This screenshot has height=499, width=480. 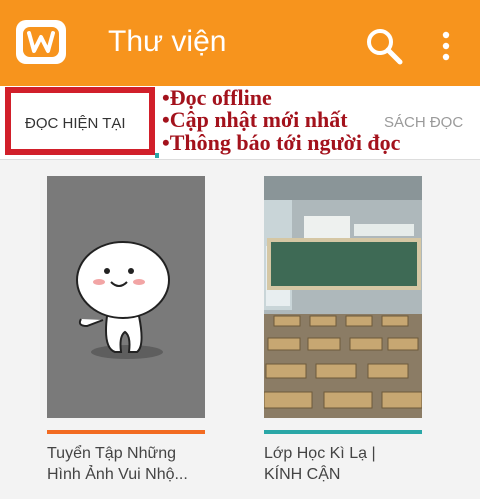 What do you see at coordinates (167, 41) in the screenshot?
I see `app-title: Thư viện` at bounding box center [167, 41].